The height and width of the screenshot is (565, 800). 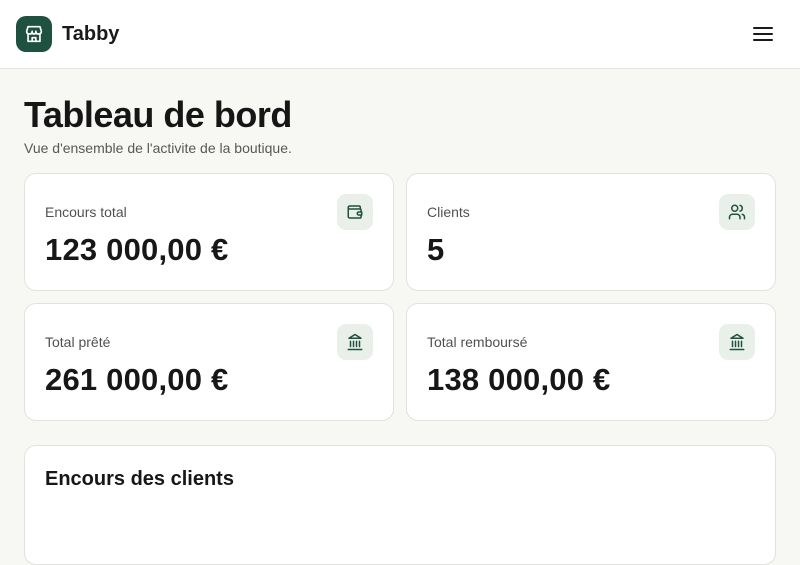 I want to click on stat-card-total-rembourse: Total remboursé 138 000,00 €, so click(x=591, y=362).